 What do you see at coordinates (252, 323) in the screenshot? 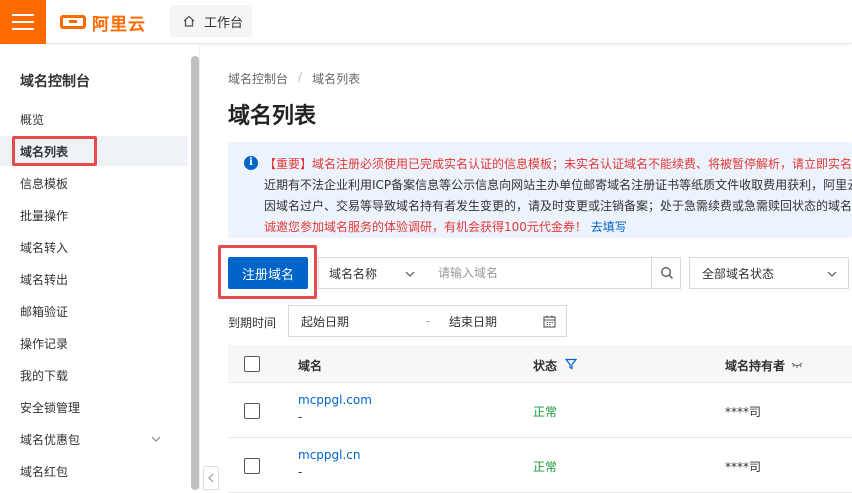
I see `expiry-date-label: 到期时间` at bounding box center [252, 323].